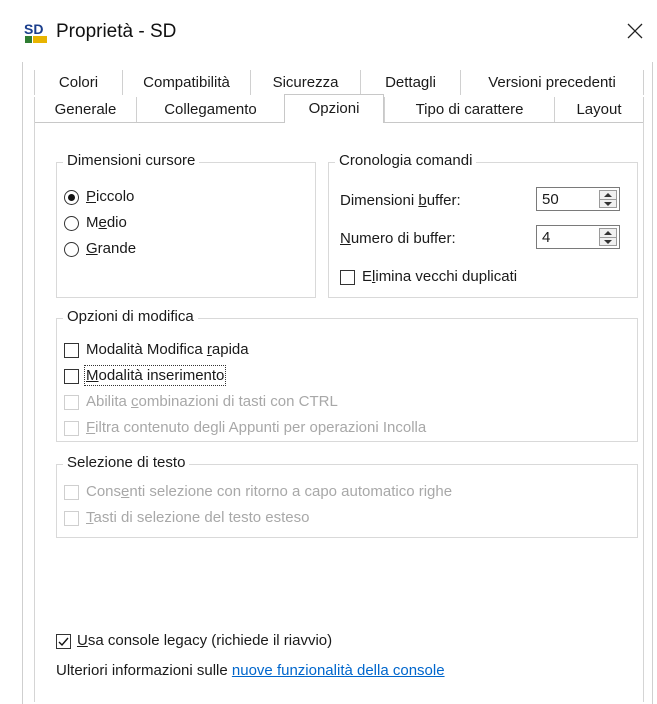 The height and width of the screenshot is (704, 657). What do you see at coordinates (635, 31) in the screenshot?
I see `close-icon` at bounding box center [635, 31].